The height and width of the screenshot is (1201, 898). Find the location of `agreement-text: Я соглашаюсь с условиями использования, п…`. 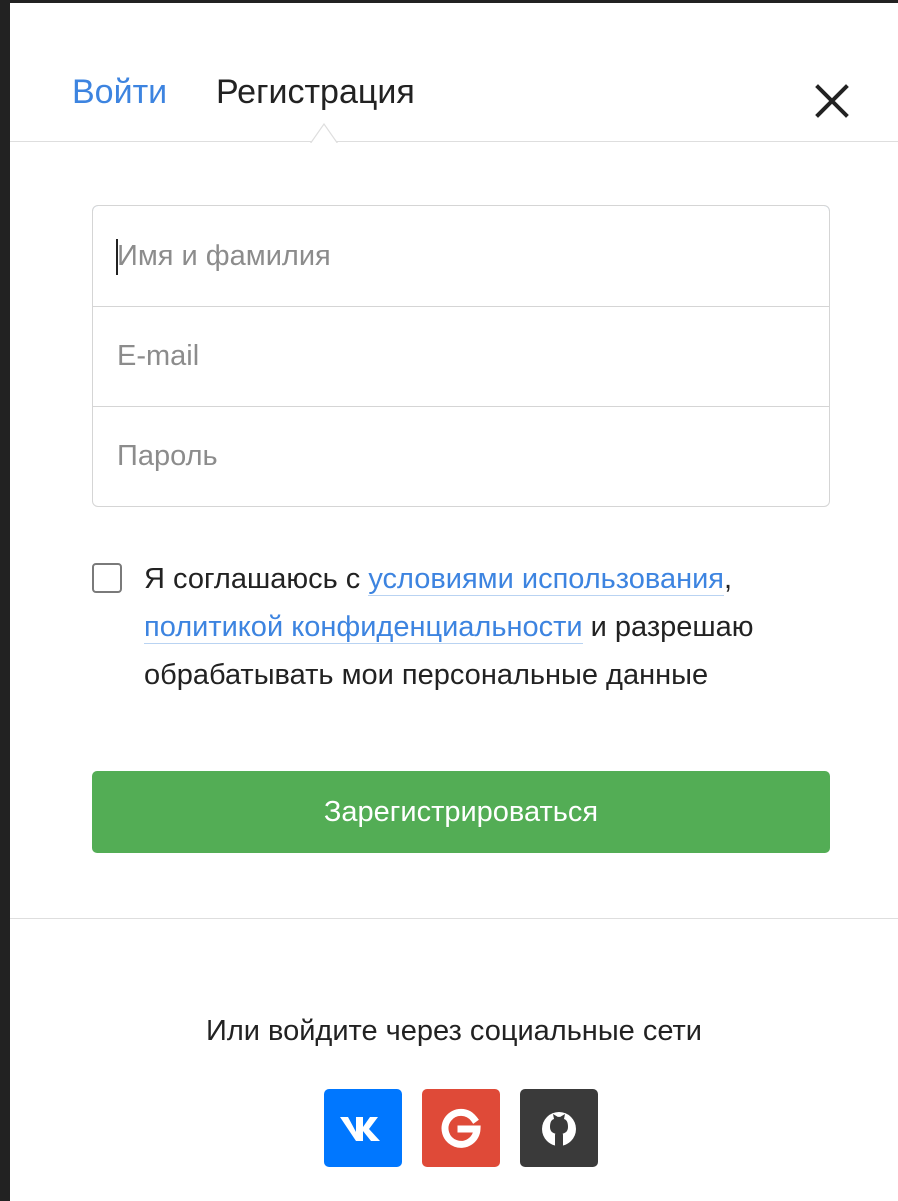

agreement-text: Я соглашаюсь с условиями использования, п… is located at coordinates (504, 627).